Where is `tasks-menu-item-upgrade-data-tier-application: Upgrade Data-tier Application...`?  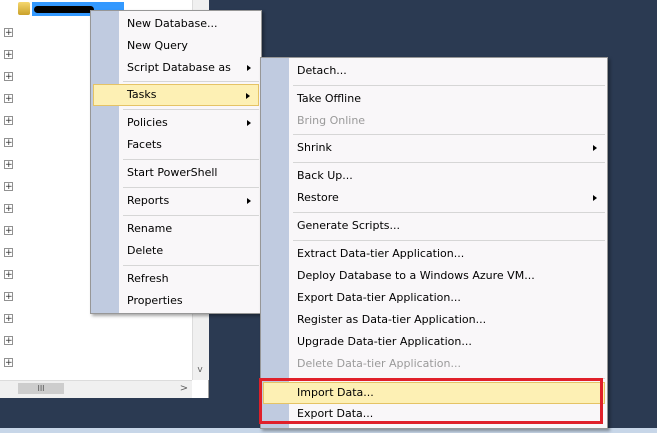 tasks-menu-item-upgrade-data-tier-application: Upgrade Data-tier Application... is located at coordinates (434, 342).